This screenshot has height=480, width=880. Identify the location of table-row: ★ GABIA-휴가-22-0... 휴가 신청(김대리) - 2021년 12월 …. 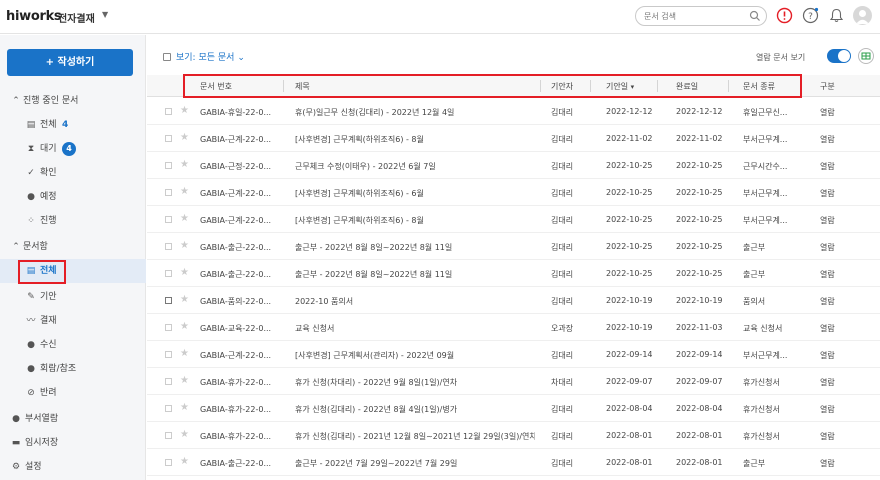
(513, 435).